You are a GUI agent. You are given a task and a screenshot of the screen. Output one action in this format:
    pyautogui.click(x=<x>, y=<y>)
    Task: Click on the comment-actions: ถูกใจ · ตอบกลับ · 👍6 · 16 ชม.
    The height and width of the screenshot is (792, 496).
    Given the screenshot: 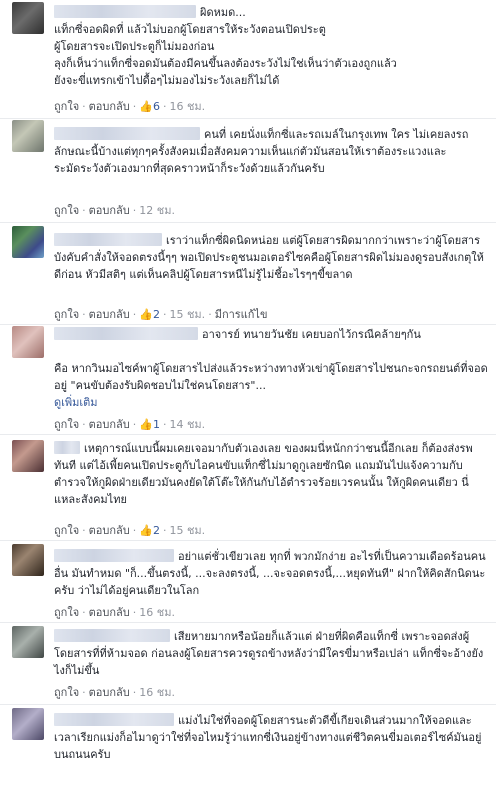 What is the action you would take?
    pyautogui.click(x=130, y=106)
    